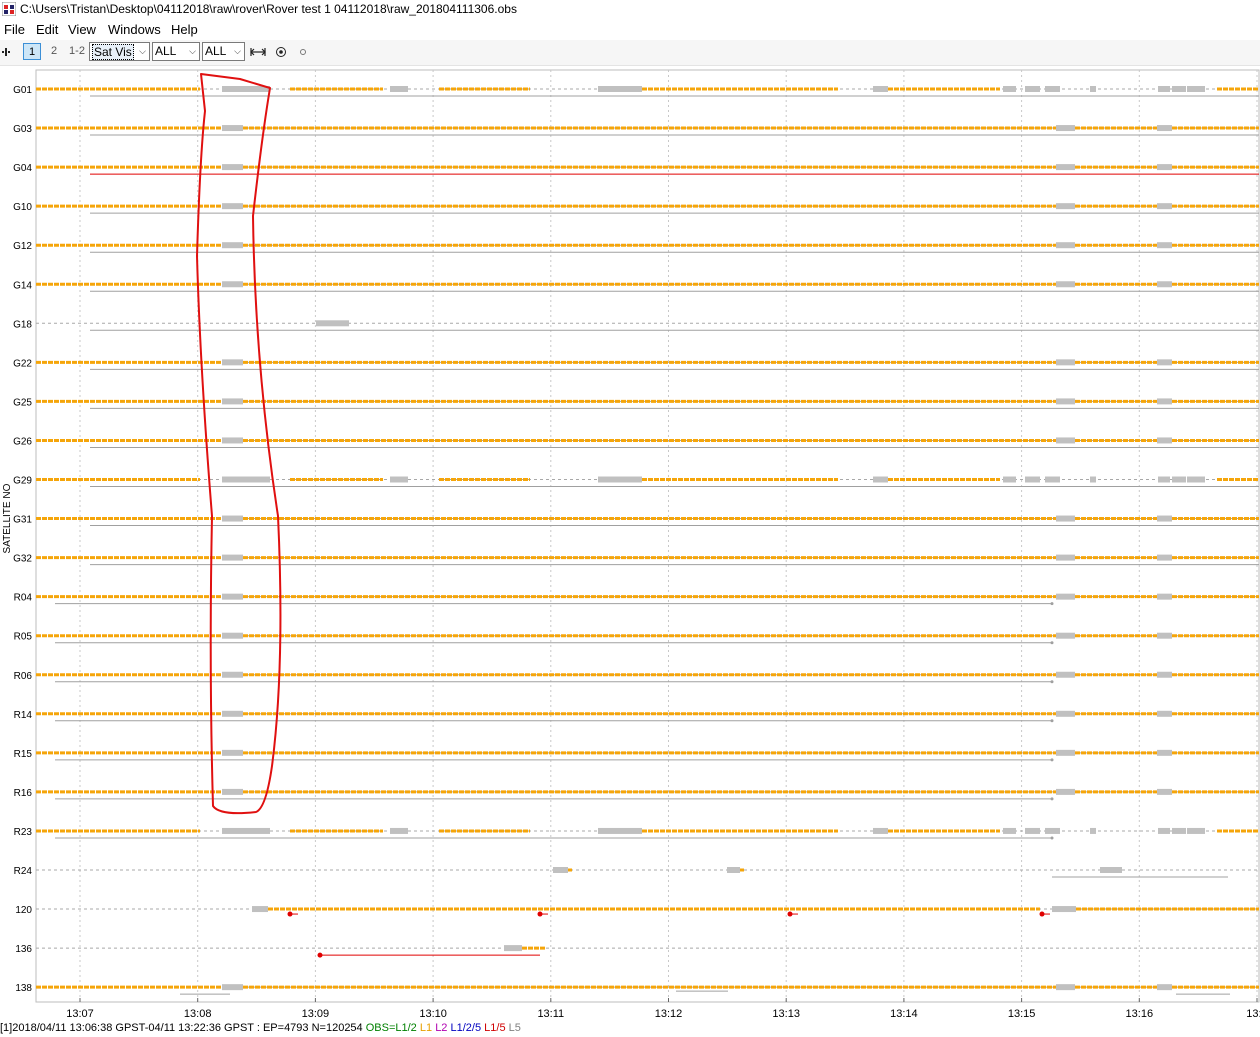 This screenshot has height=1037, width=1260. What do you see at coordinates (22, 520) in the screenshot?
I see `satellite-label: G31` at bounding box center [22, 520].